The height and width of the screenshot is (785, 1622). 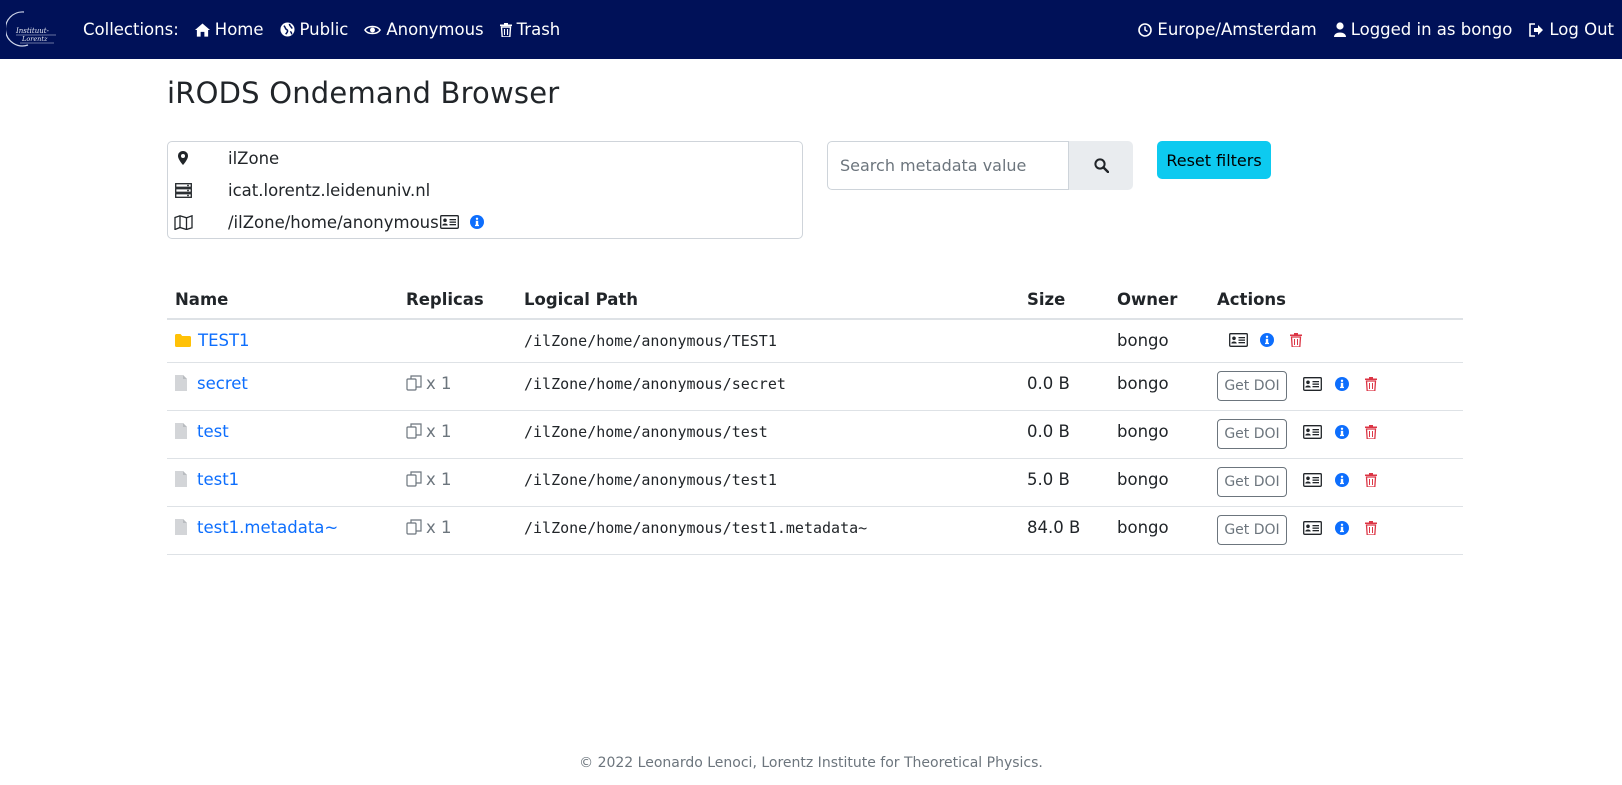 I want to click on column-header-replicas: Replicas, so click(x=445, y=299).